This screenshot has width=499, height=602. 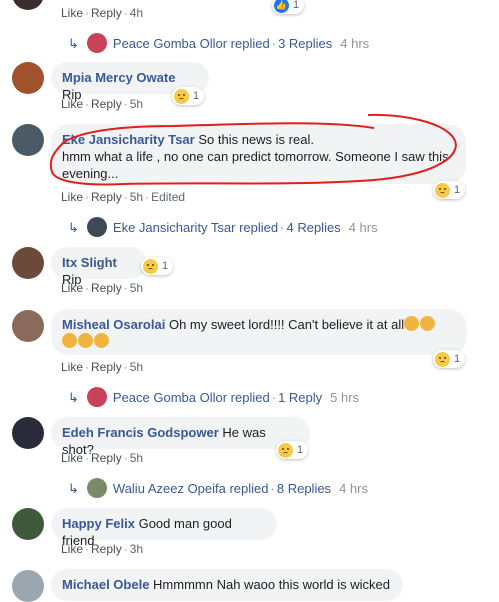 What do you see at coordinates (305, 43) in the screenshot?
I see `reply-count: 3 Replies` at bounding box center [305, 43].